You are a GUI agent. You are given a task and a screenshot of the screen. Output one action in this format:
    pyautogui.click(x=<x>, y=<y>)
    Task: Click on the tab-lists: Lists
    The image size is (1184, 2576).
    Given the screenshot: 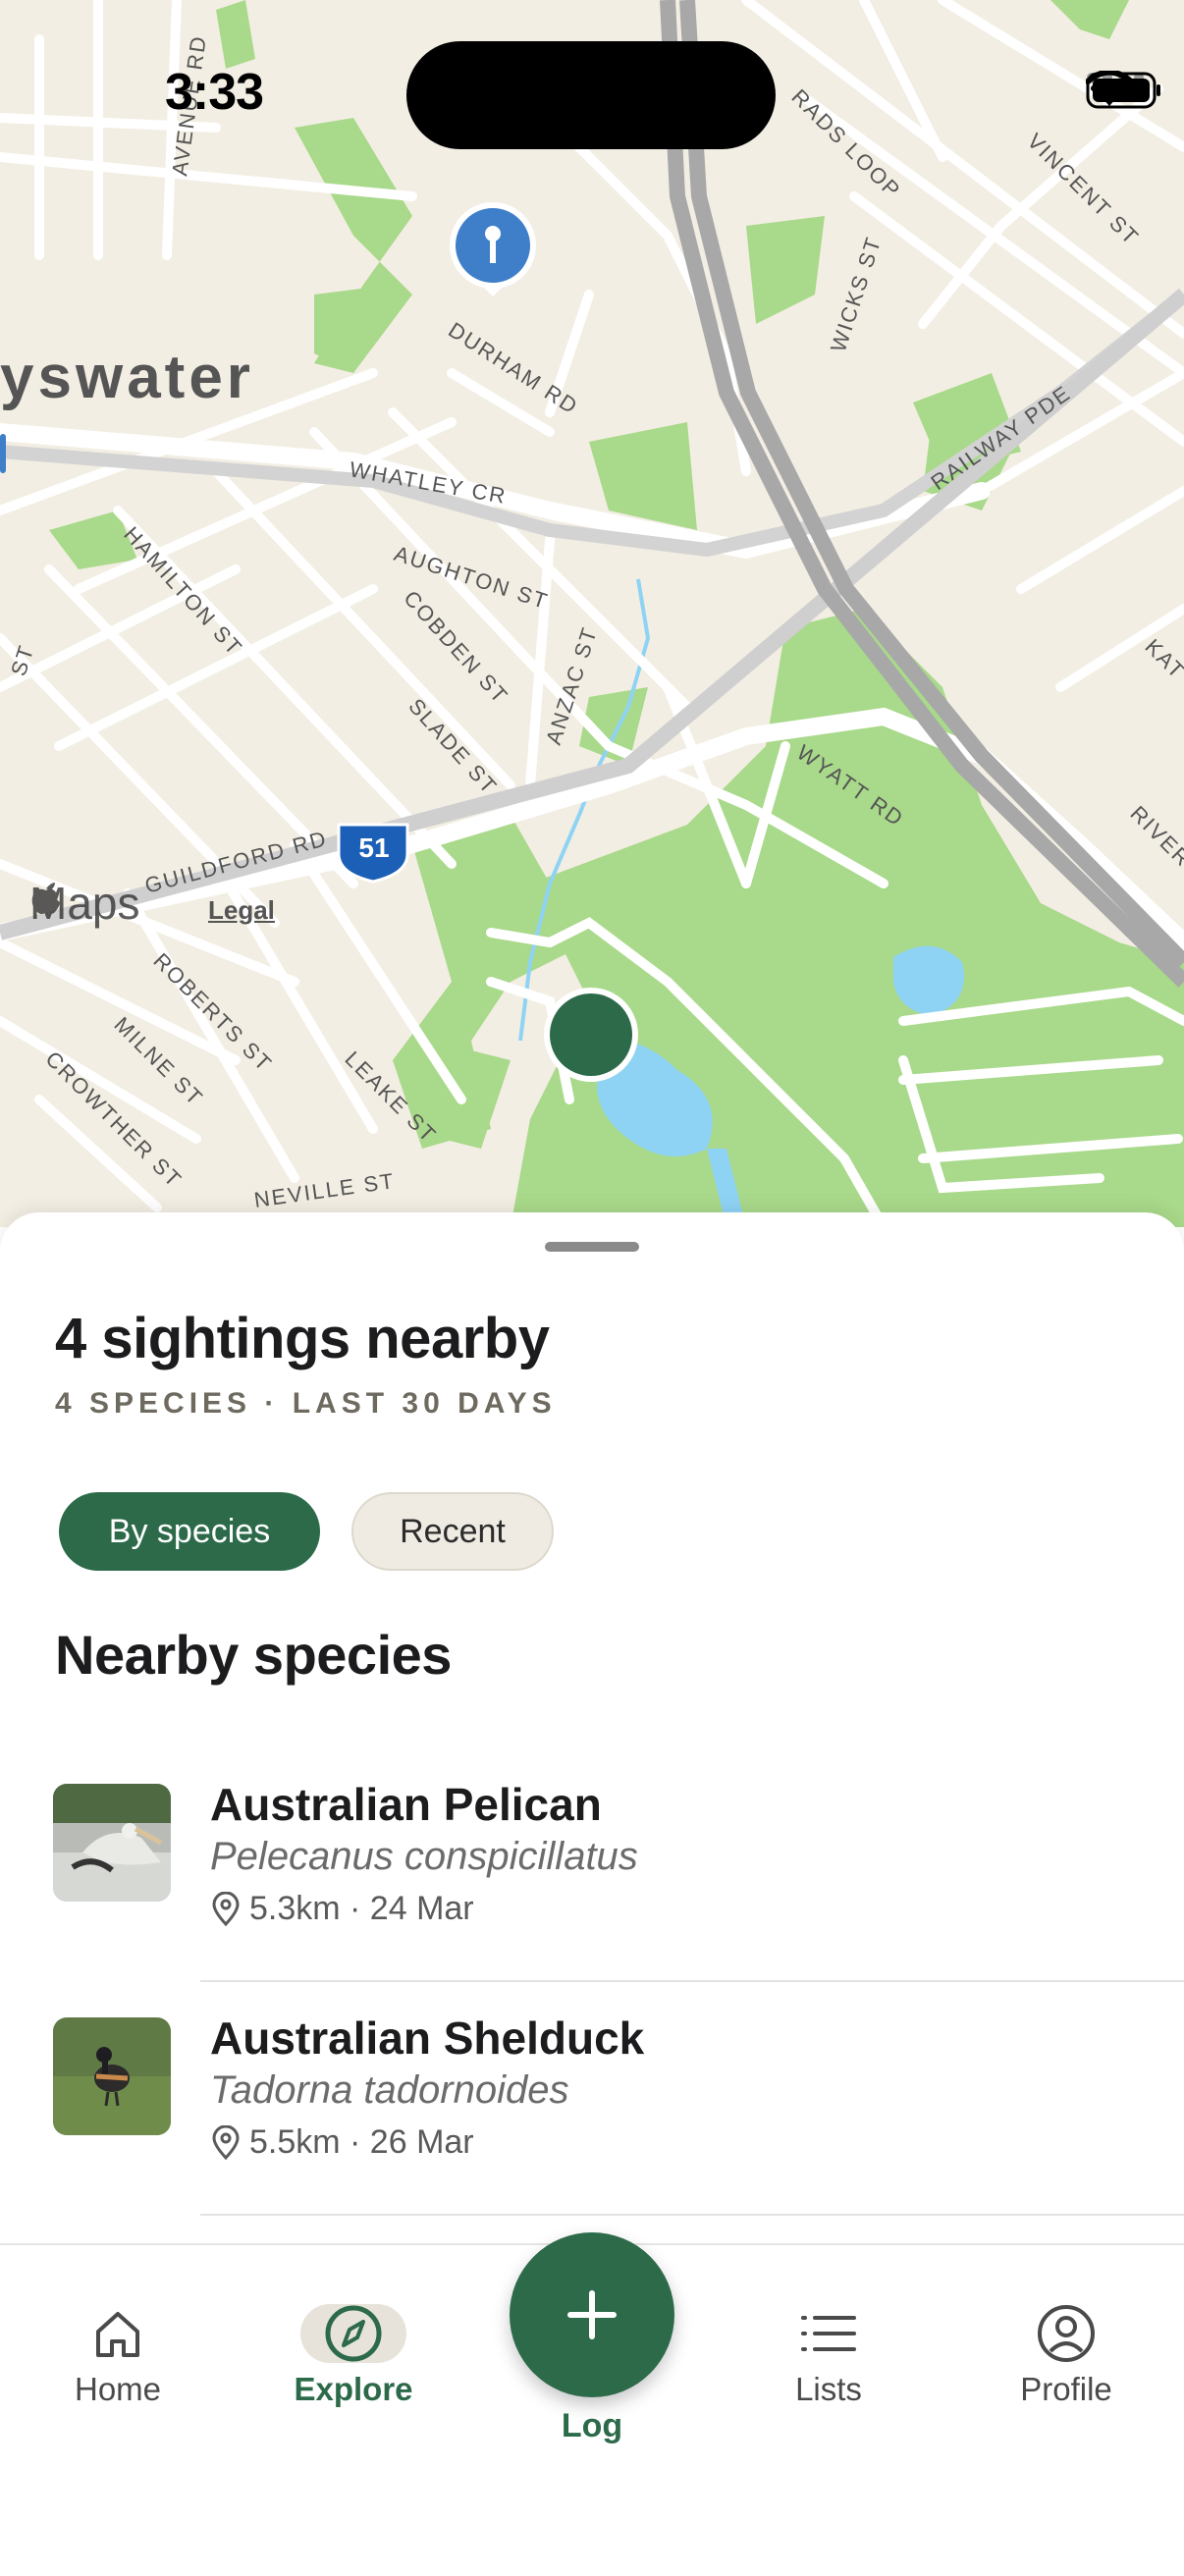 What is the action you would take?
    pyautogui.click(x=828, y=2356)
    